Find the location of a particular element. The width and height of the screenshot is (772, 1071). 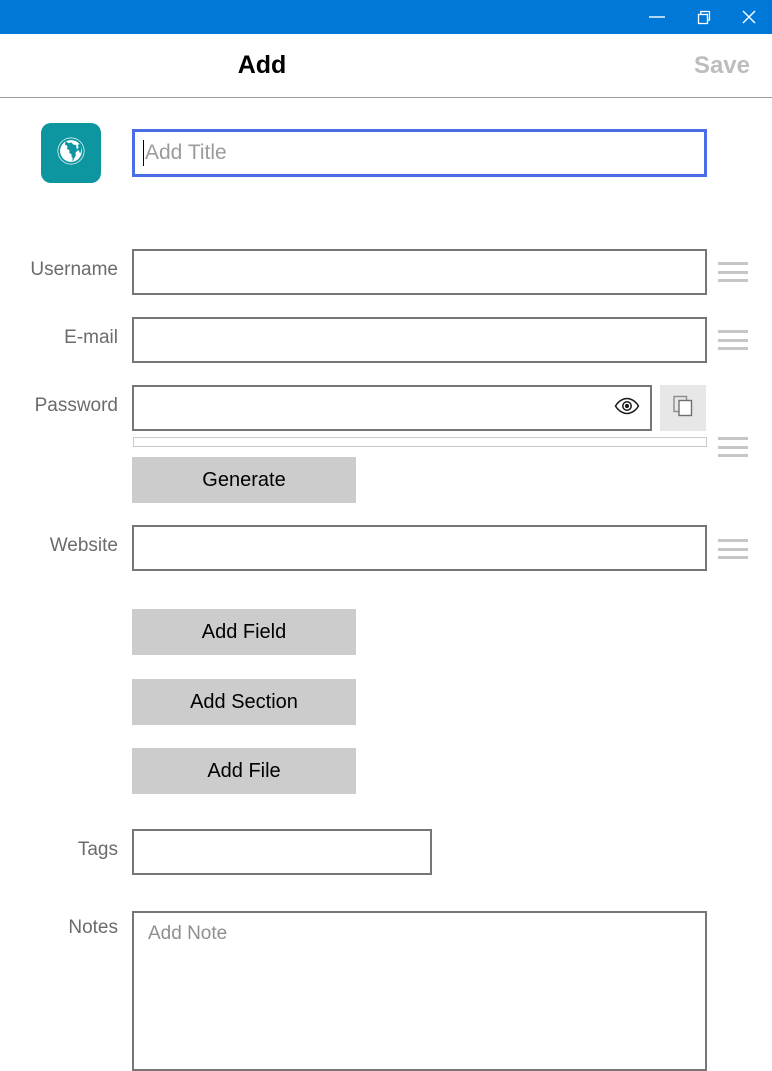

notes-textarea: Add Note is located at coordinates (419, 991).